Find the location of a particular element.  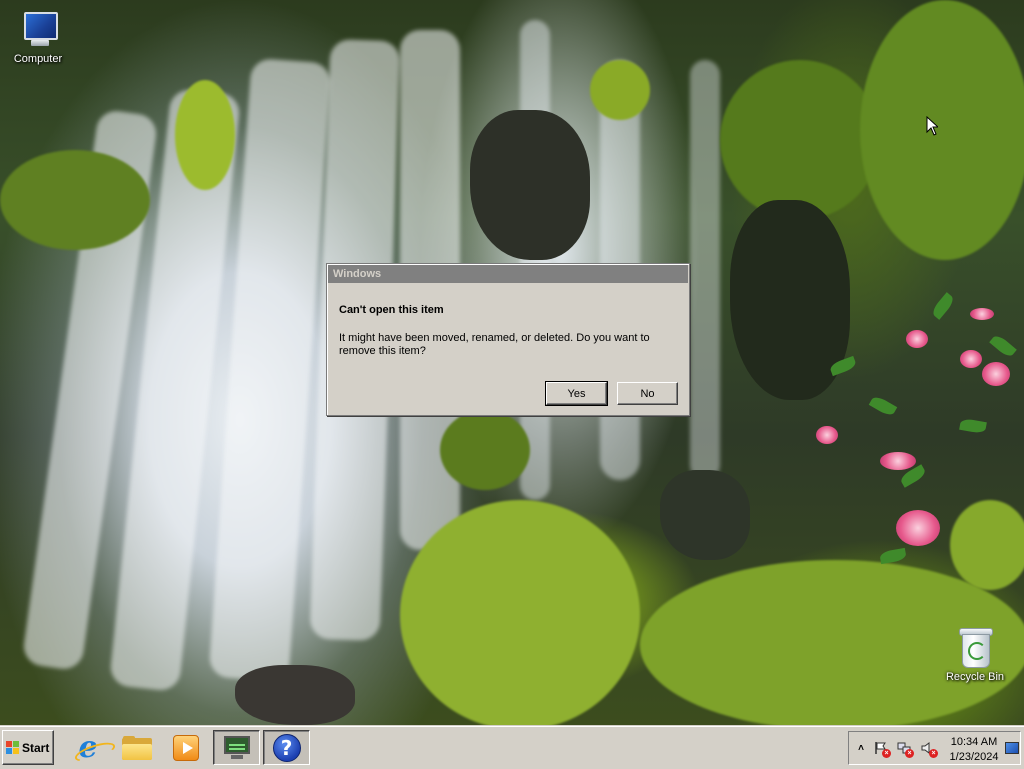

desktop-icon-label: Computer is located at coordinates (38, 59).